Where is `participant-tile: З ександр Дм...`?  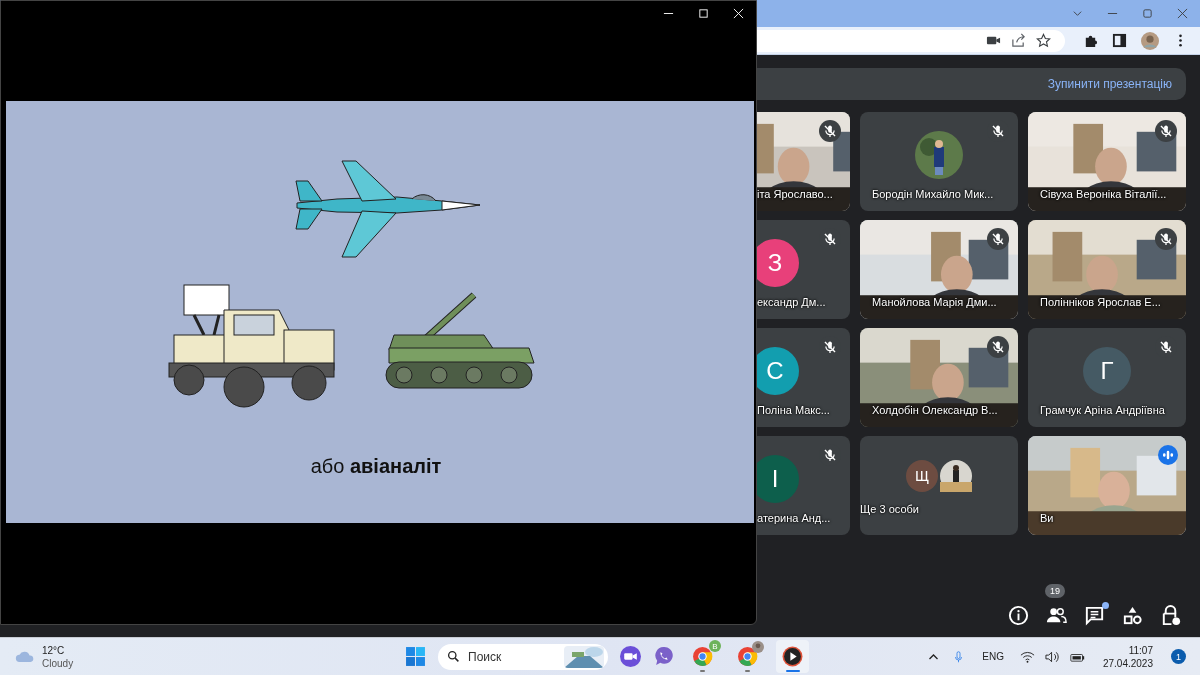 participant-tile: З ександр Дм... is located at coordinates (803, 269).